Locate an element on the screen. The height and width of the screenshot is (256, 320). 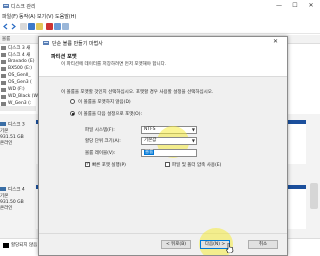
volume-list-scrollbar is located at coordinates (18, 108).